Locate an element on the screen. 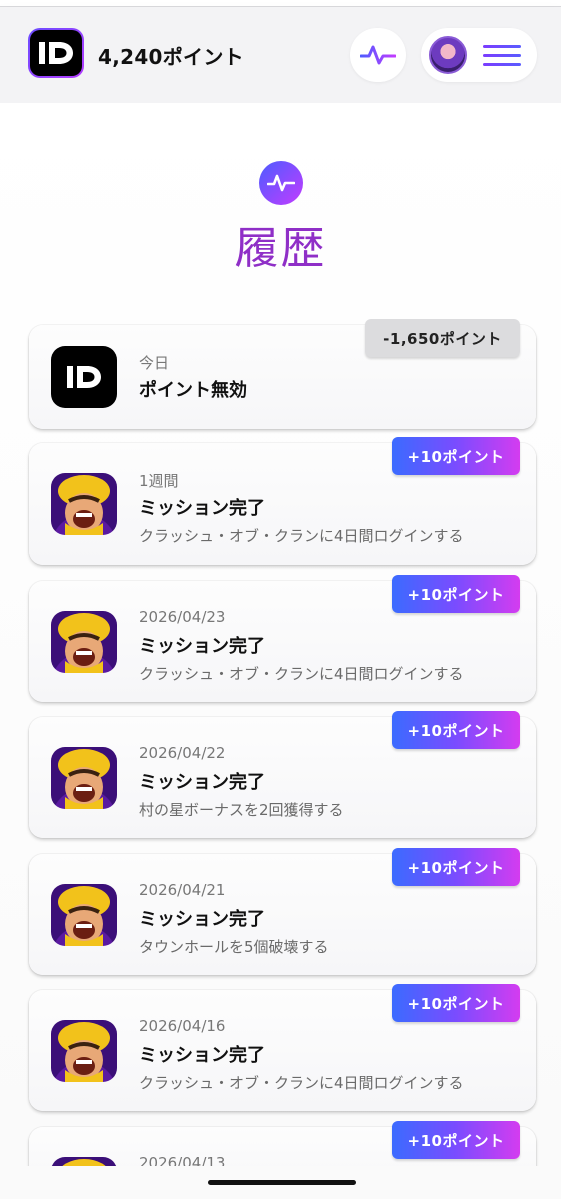 The width and height of the screenshot is (561, 1199). avatar is located at coordinates (448, 55).